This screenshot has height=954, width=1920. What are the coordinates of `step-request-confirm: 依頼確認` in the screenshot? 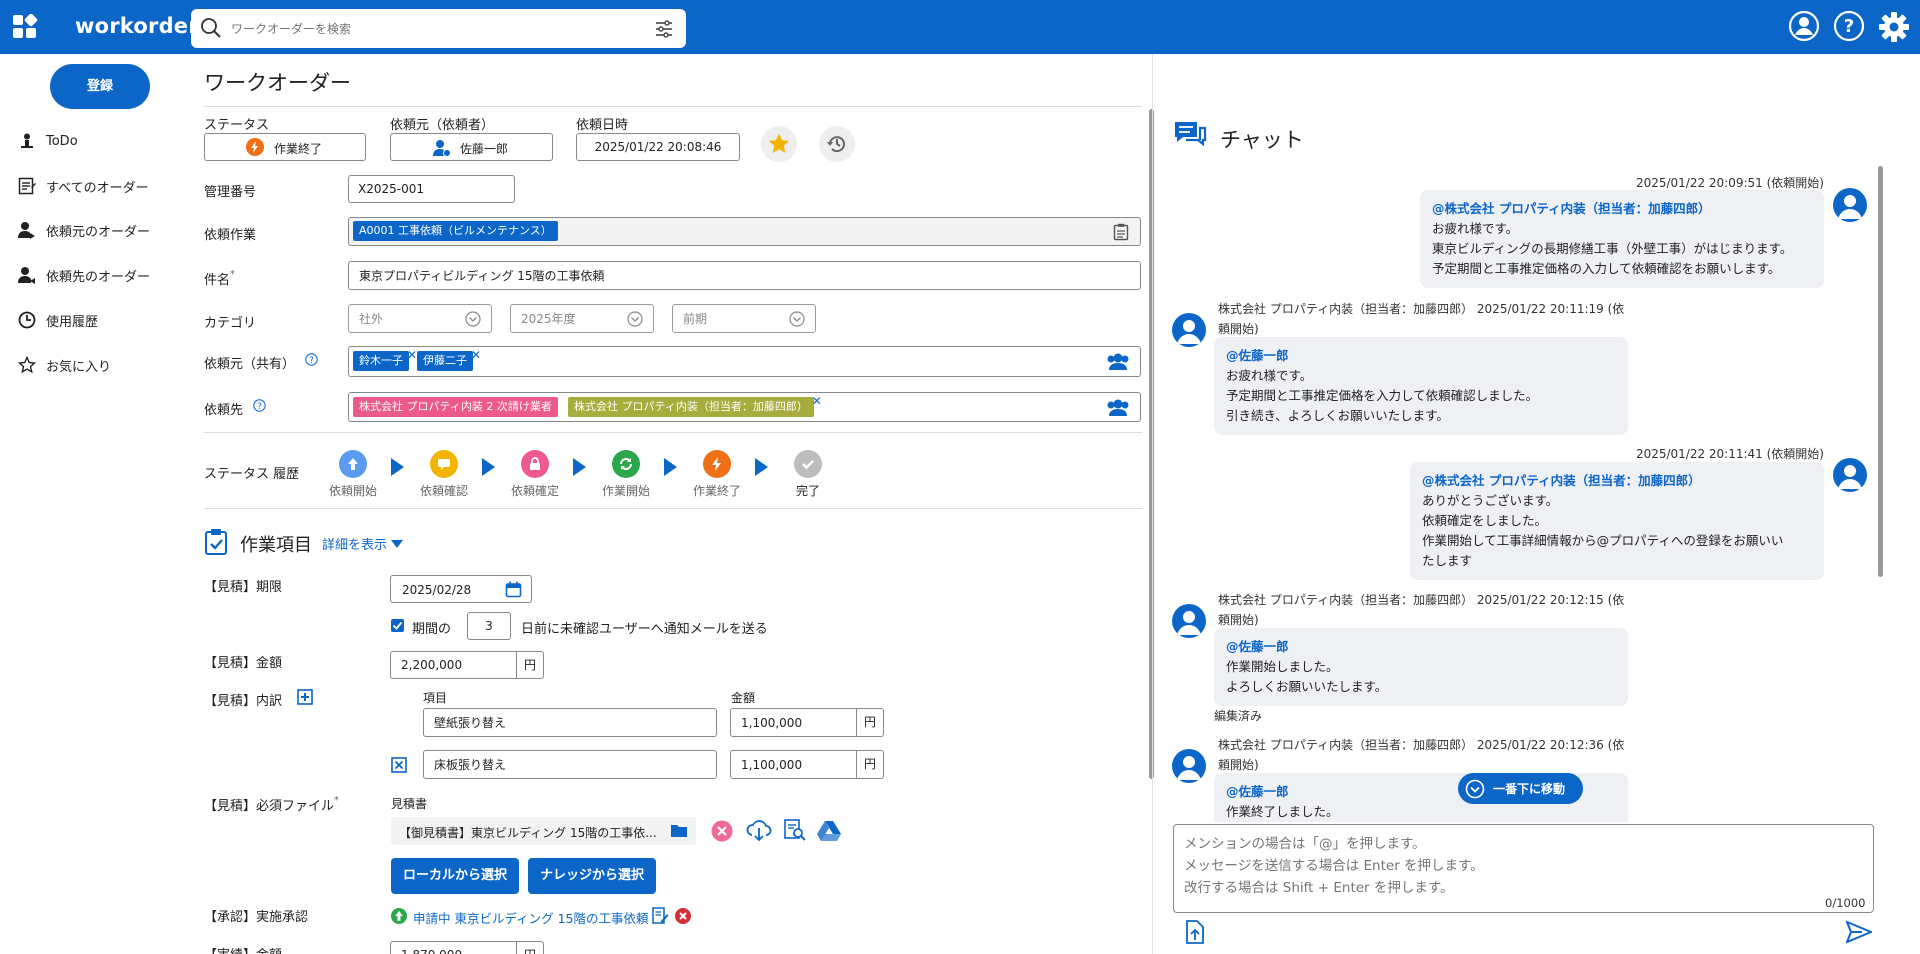 It's located at (444, 474).